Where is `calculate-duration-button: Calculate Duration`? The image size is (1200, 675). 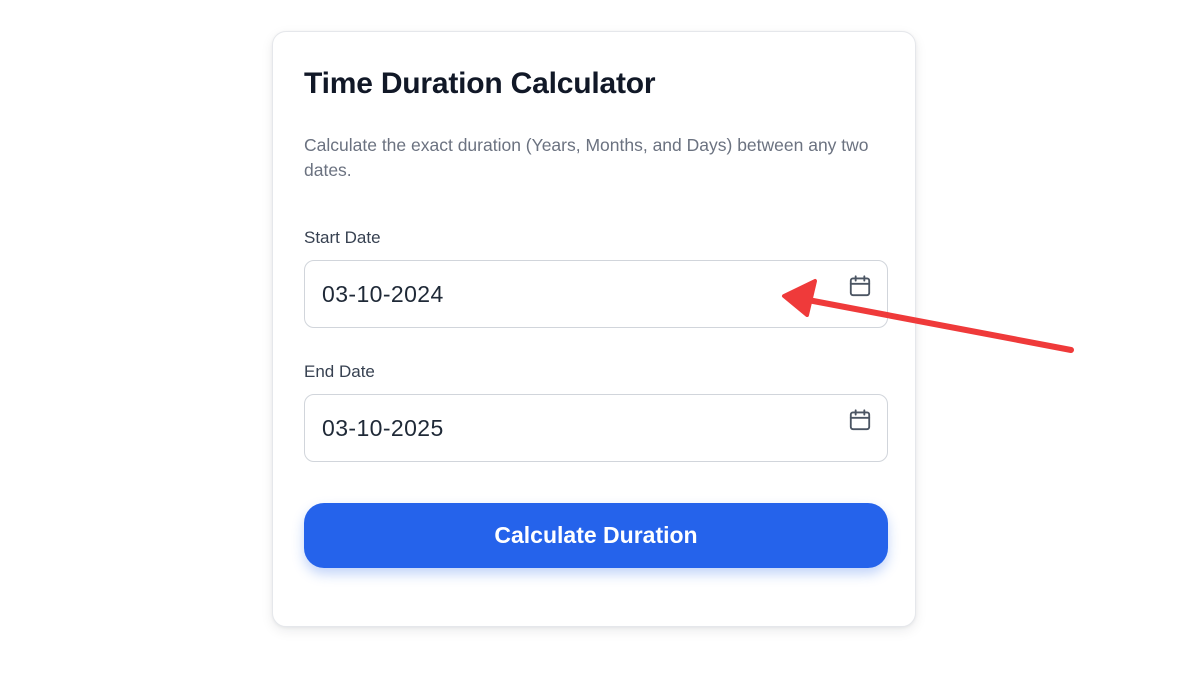
calculate-duration-button: Calculate Duration is located at coordinates (596, 535).